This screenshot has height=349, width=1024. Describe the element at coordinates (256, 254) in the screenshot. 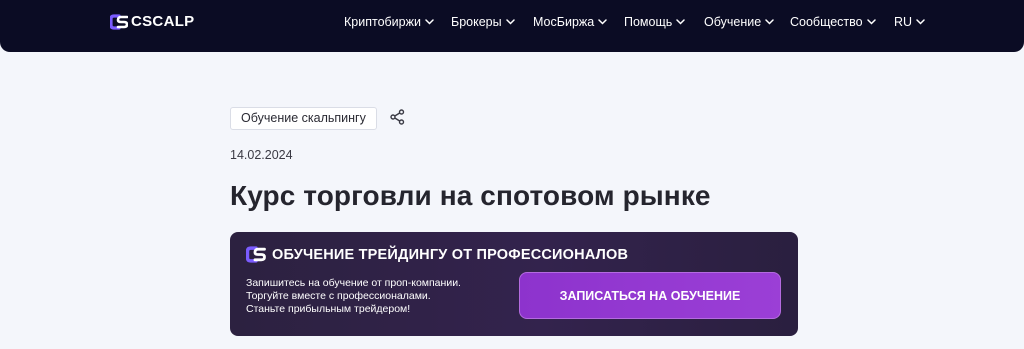

I see `cscalp-logo-icon` at that location.